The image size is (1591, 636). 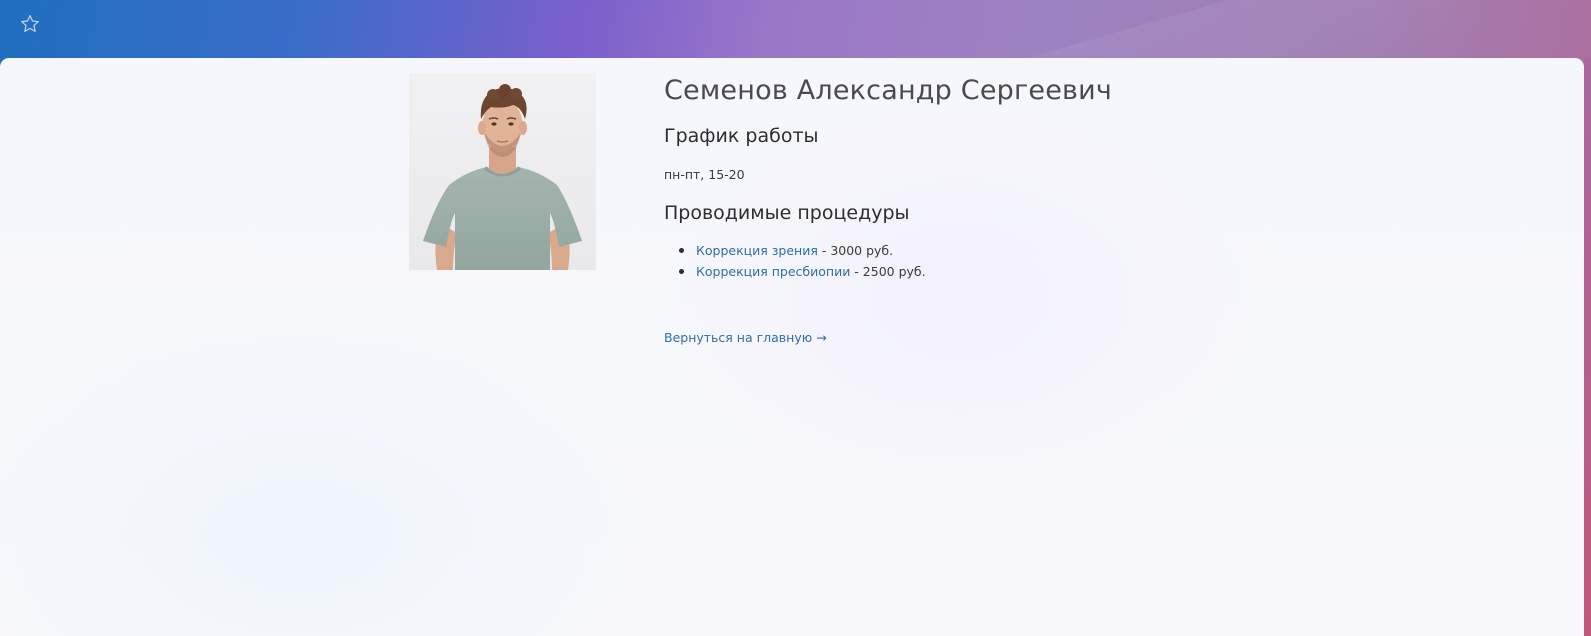 I want to click on list-item: Коррекция зрения - 3000 руб., so click(x=802, y=250).